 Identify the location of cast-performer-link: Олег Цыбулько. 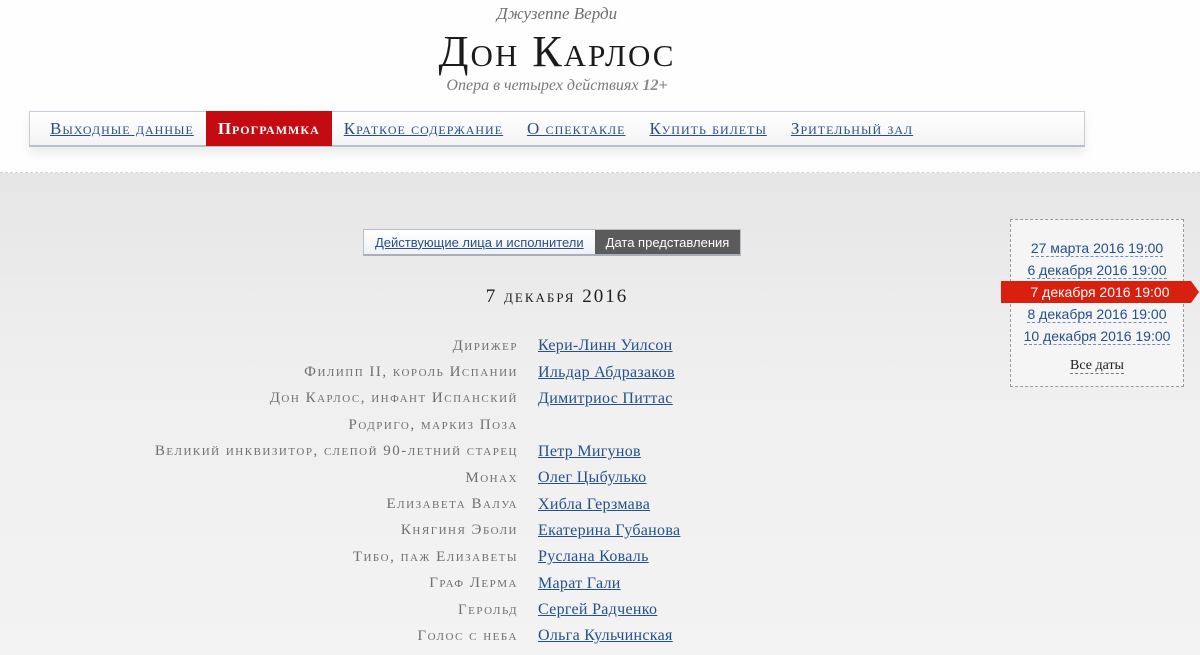
(592, 478).